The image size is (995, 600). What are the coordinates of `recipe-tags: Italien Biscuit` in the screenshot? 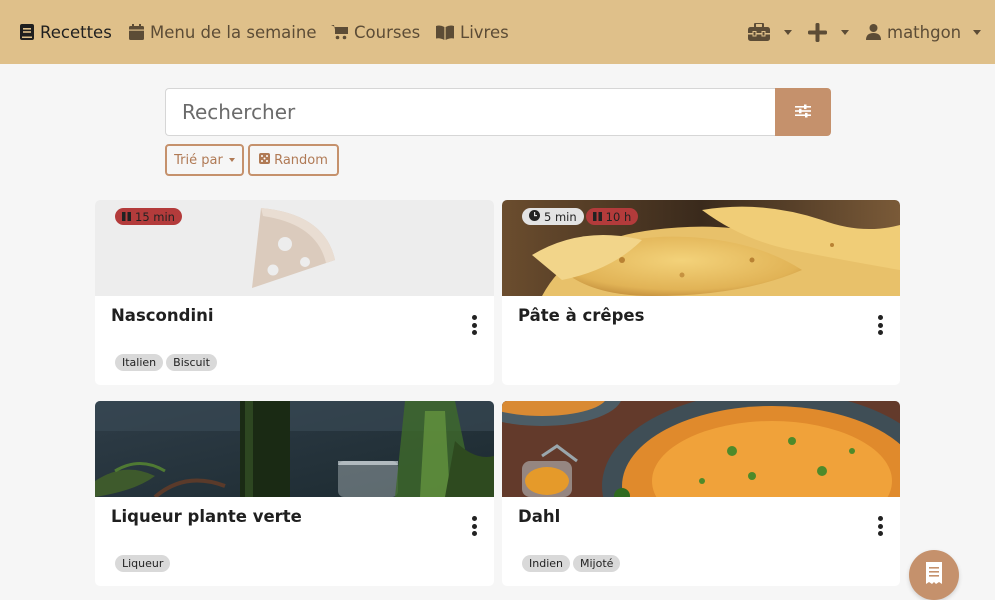 It's located at (166, 362).